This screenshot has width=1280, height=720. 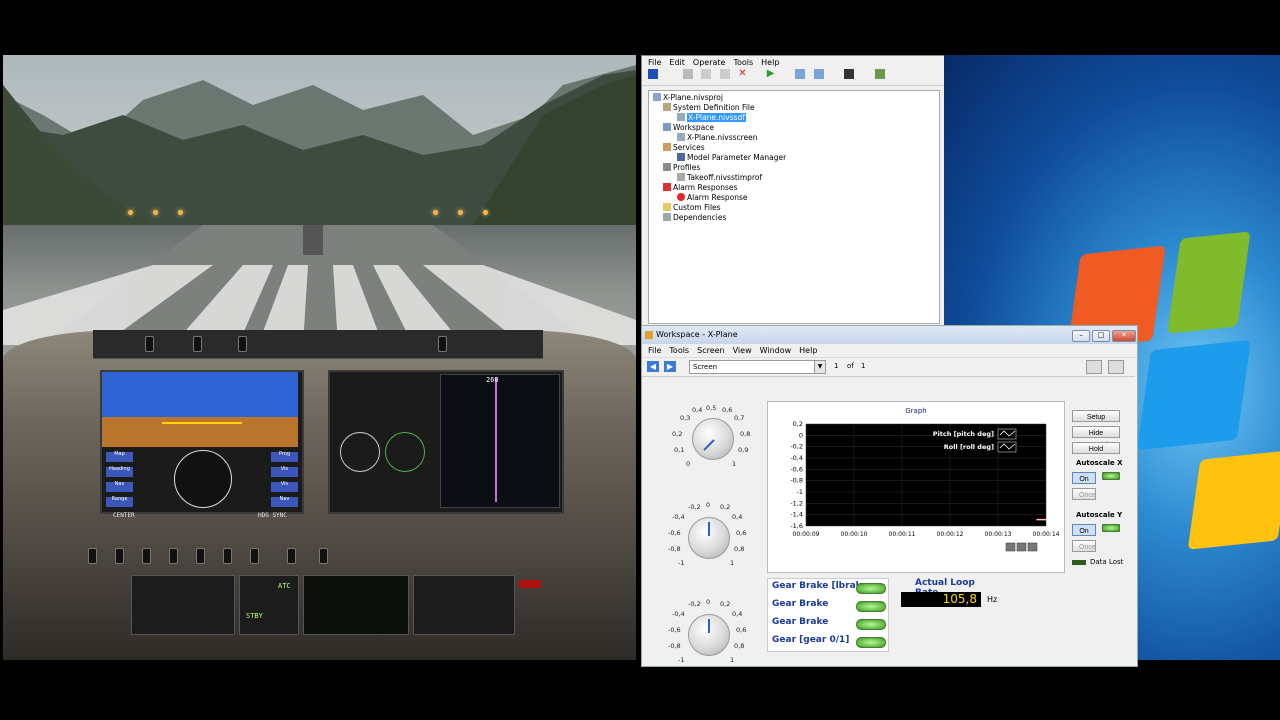 I want to click on settings-icon, so click(x=1116, y=367).